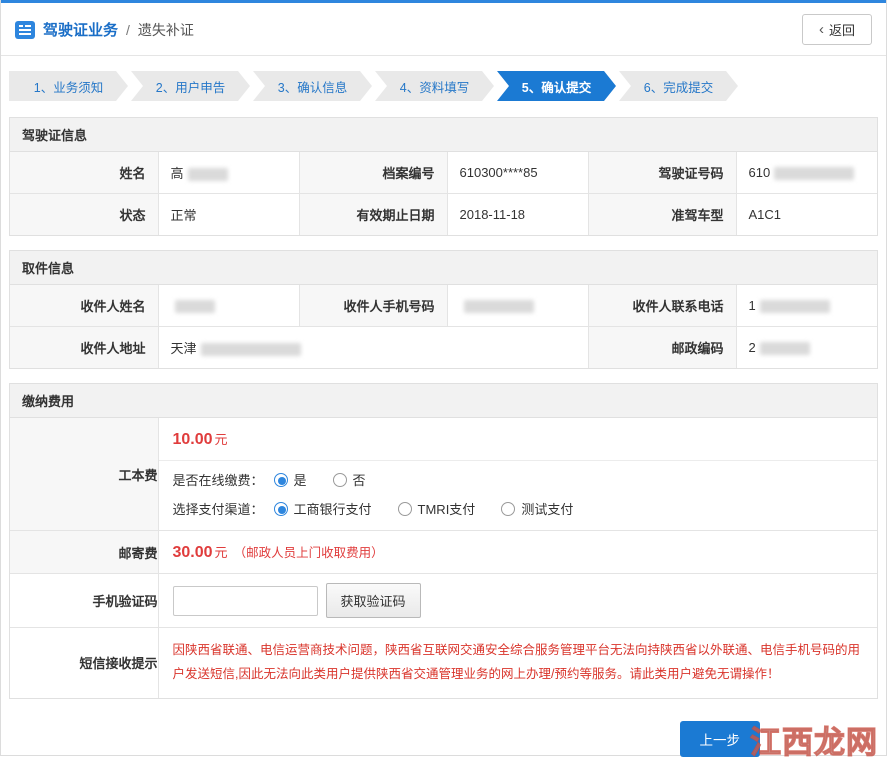 The width and height of the screenshot is (887, 769). I want to click on table-row: 状态 正常 有效期止日期 2018-11-18 准驾车型 A1C1, so click(443, 214).